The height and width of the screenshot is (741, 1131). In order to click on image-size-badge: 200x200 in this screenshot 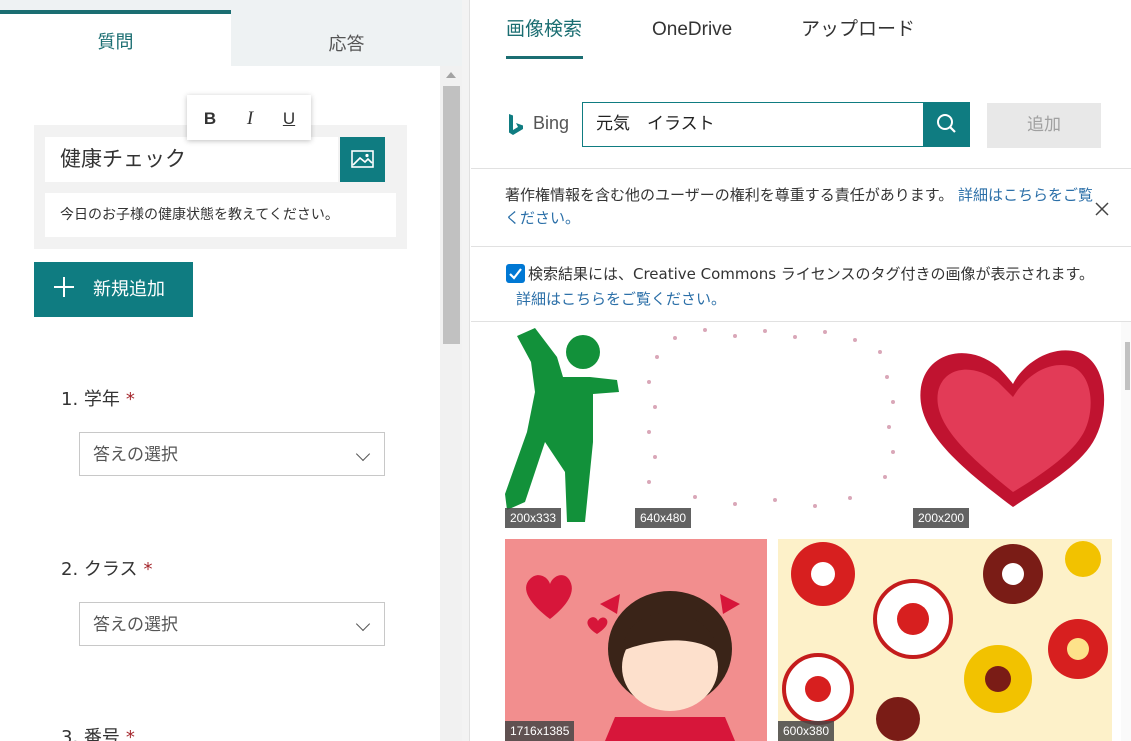, I will do `click(941, 518)`.